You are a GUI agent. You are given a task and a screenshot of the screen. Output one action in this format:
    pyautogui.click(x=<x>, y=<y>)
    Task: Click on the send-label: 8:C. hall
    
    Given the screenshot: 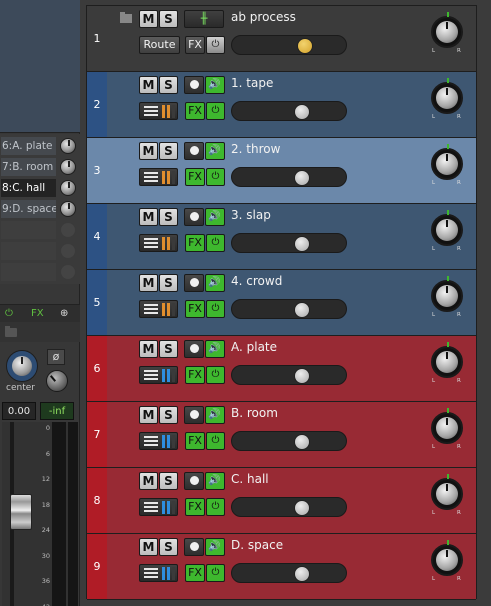 What is the action you would take?
    pyautogui.click(x=28, y=188)
    